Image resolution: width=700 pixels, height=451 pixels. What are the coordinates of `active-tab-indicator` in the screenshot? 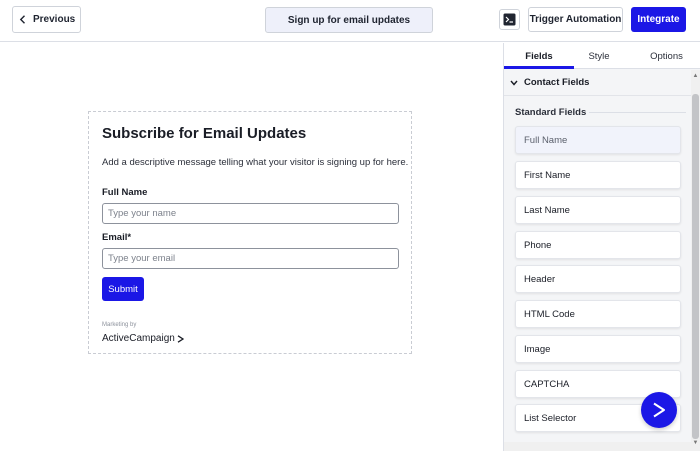 It's located at (539, 67).